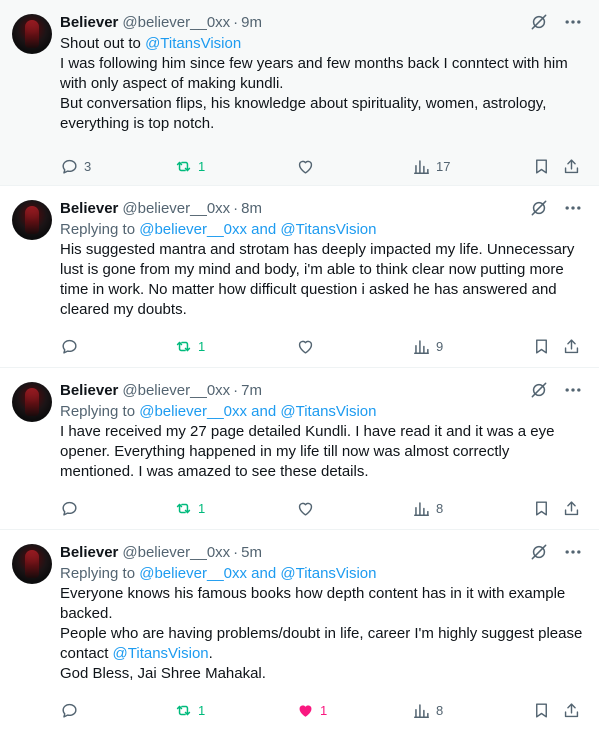 This screenshot has height=732, width=599. Describe the element at coordinates (251, 391) in the screenshot. I see `timestamp: 7m` at that location.